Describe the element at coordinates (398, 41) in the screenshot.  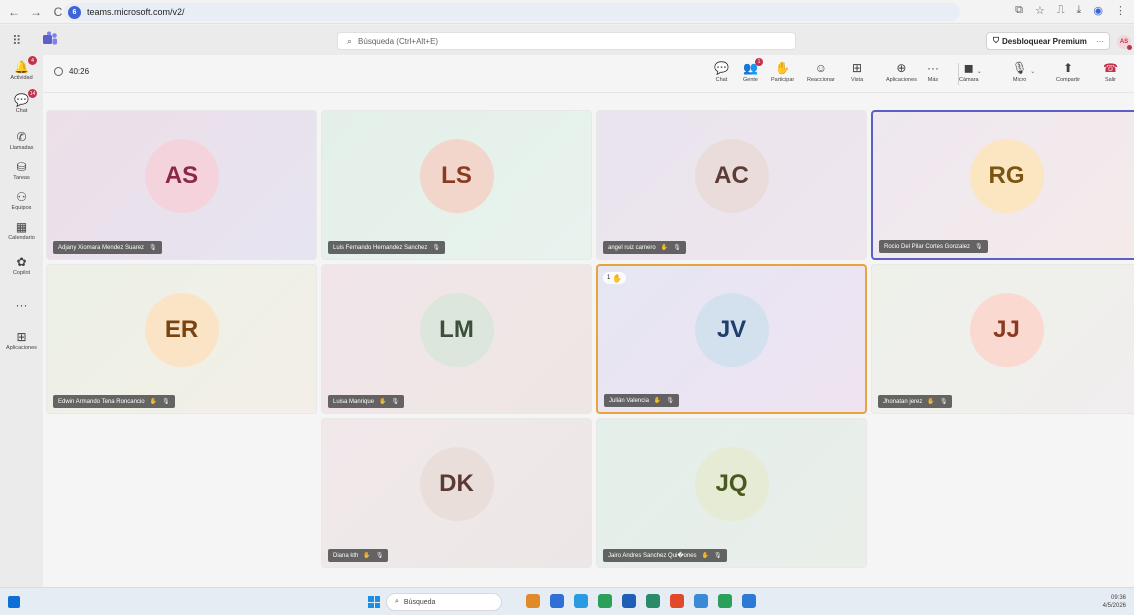
I see `search-placeholder: Búsqueda (Ctrl+Alt+E)` at that location.